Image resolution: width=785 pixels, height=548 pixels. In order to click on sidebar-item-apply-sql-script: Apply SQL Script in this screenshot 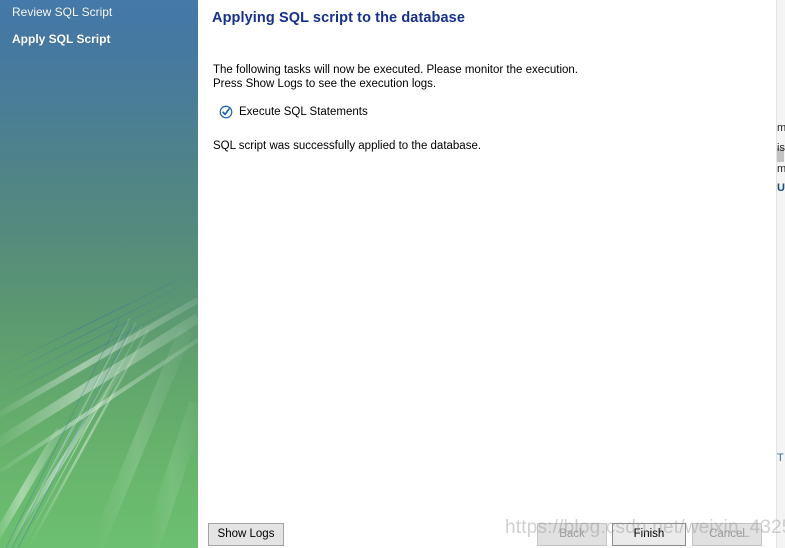, I will do `click(99, 39)`.